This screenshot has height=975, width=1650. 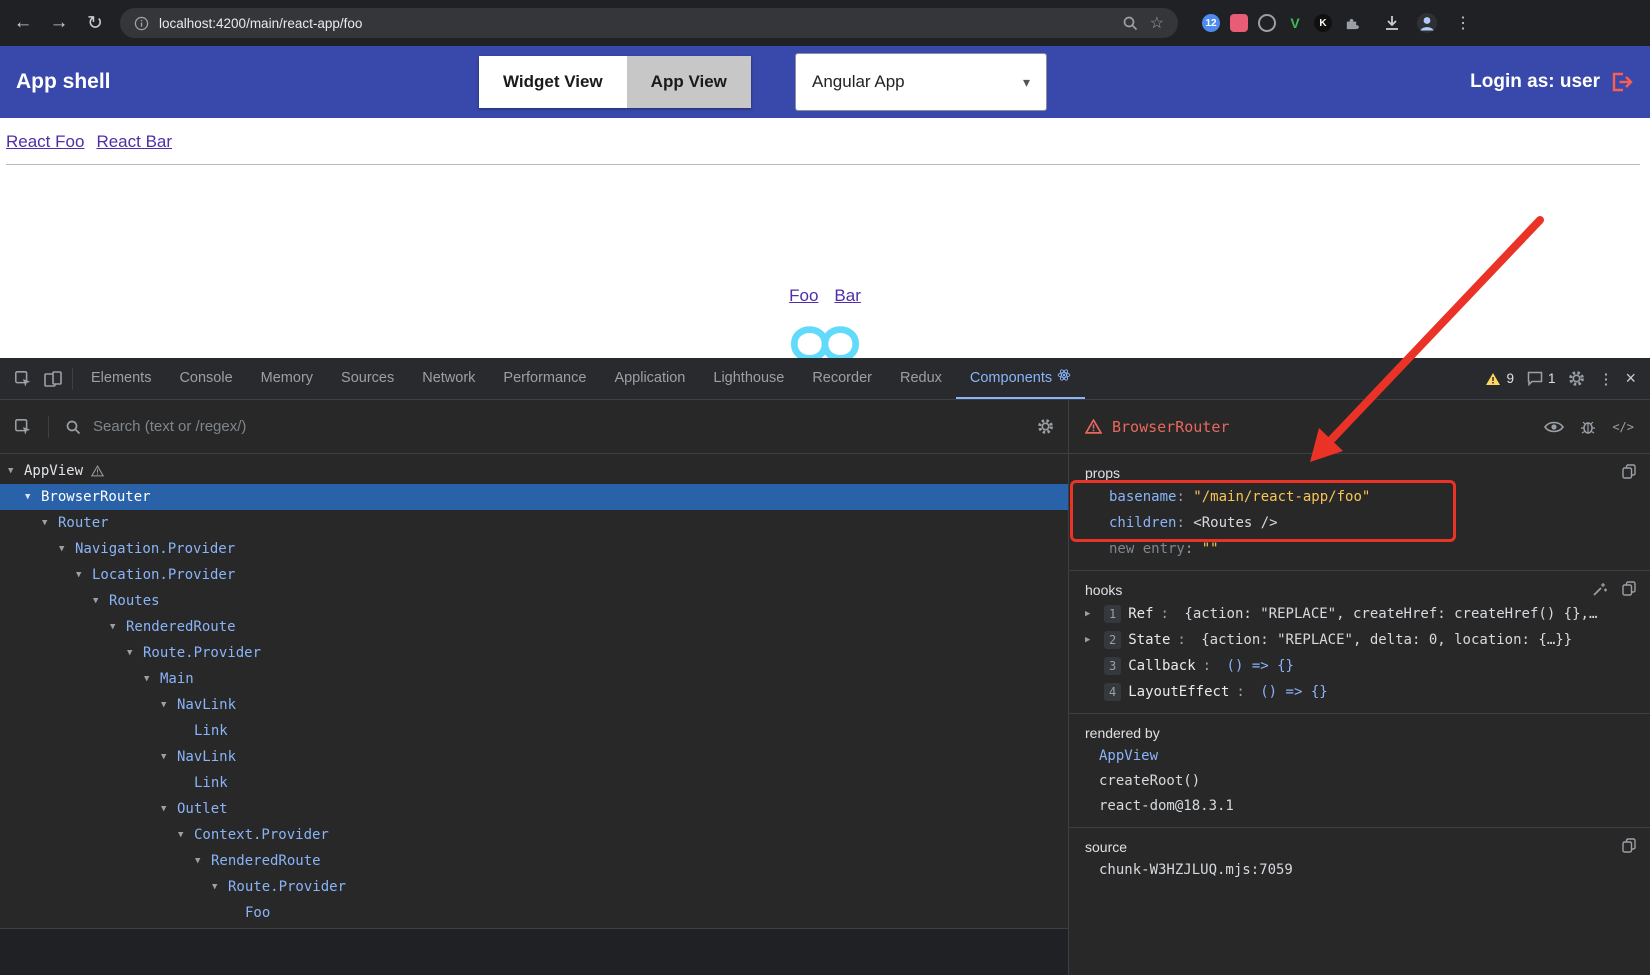 I want to click on ring-extension-icon, so click(x=1267, y=23).